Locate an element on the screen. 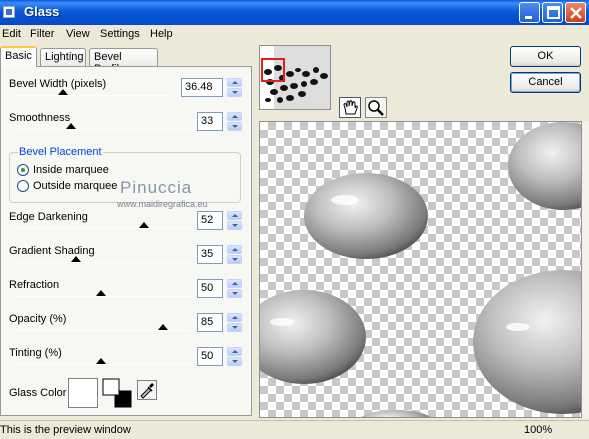 This screenshot has width=589, height=439. opacity-slider is located at coordinates (101, 330).